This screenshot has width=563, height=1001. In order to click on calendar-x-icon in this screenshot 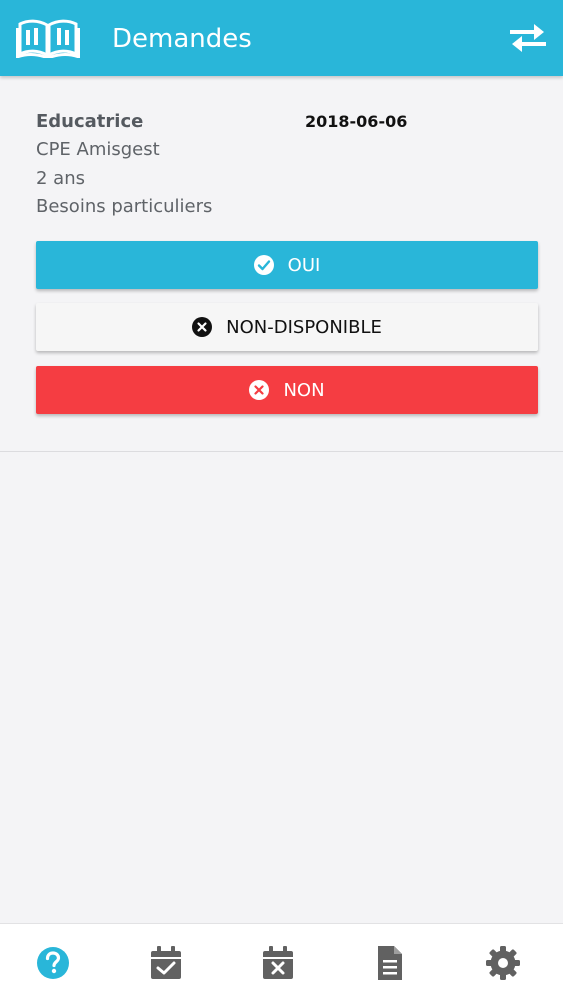, I will do `click(278, 962)`.